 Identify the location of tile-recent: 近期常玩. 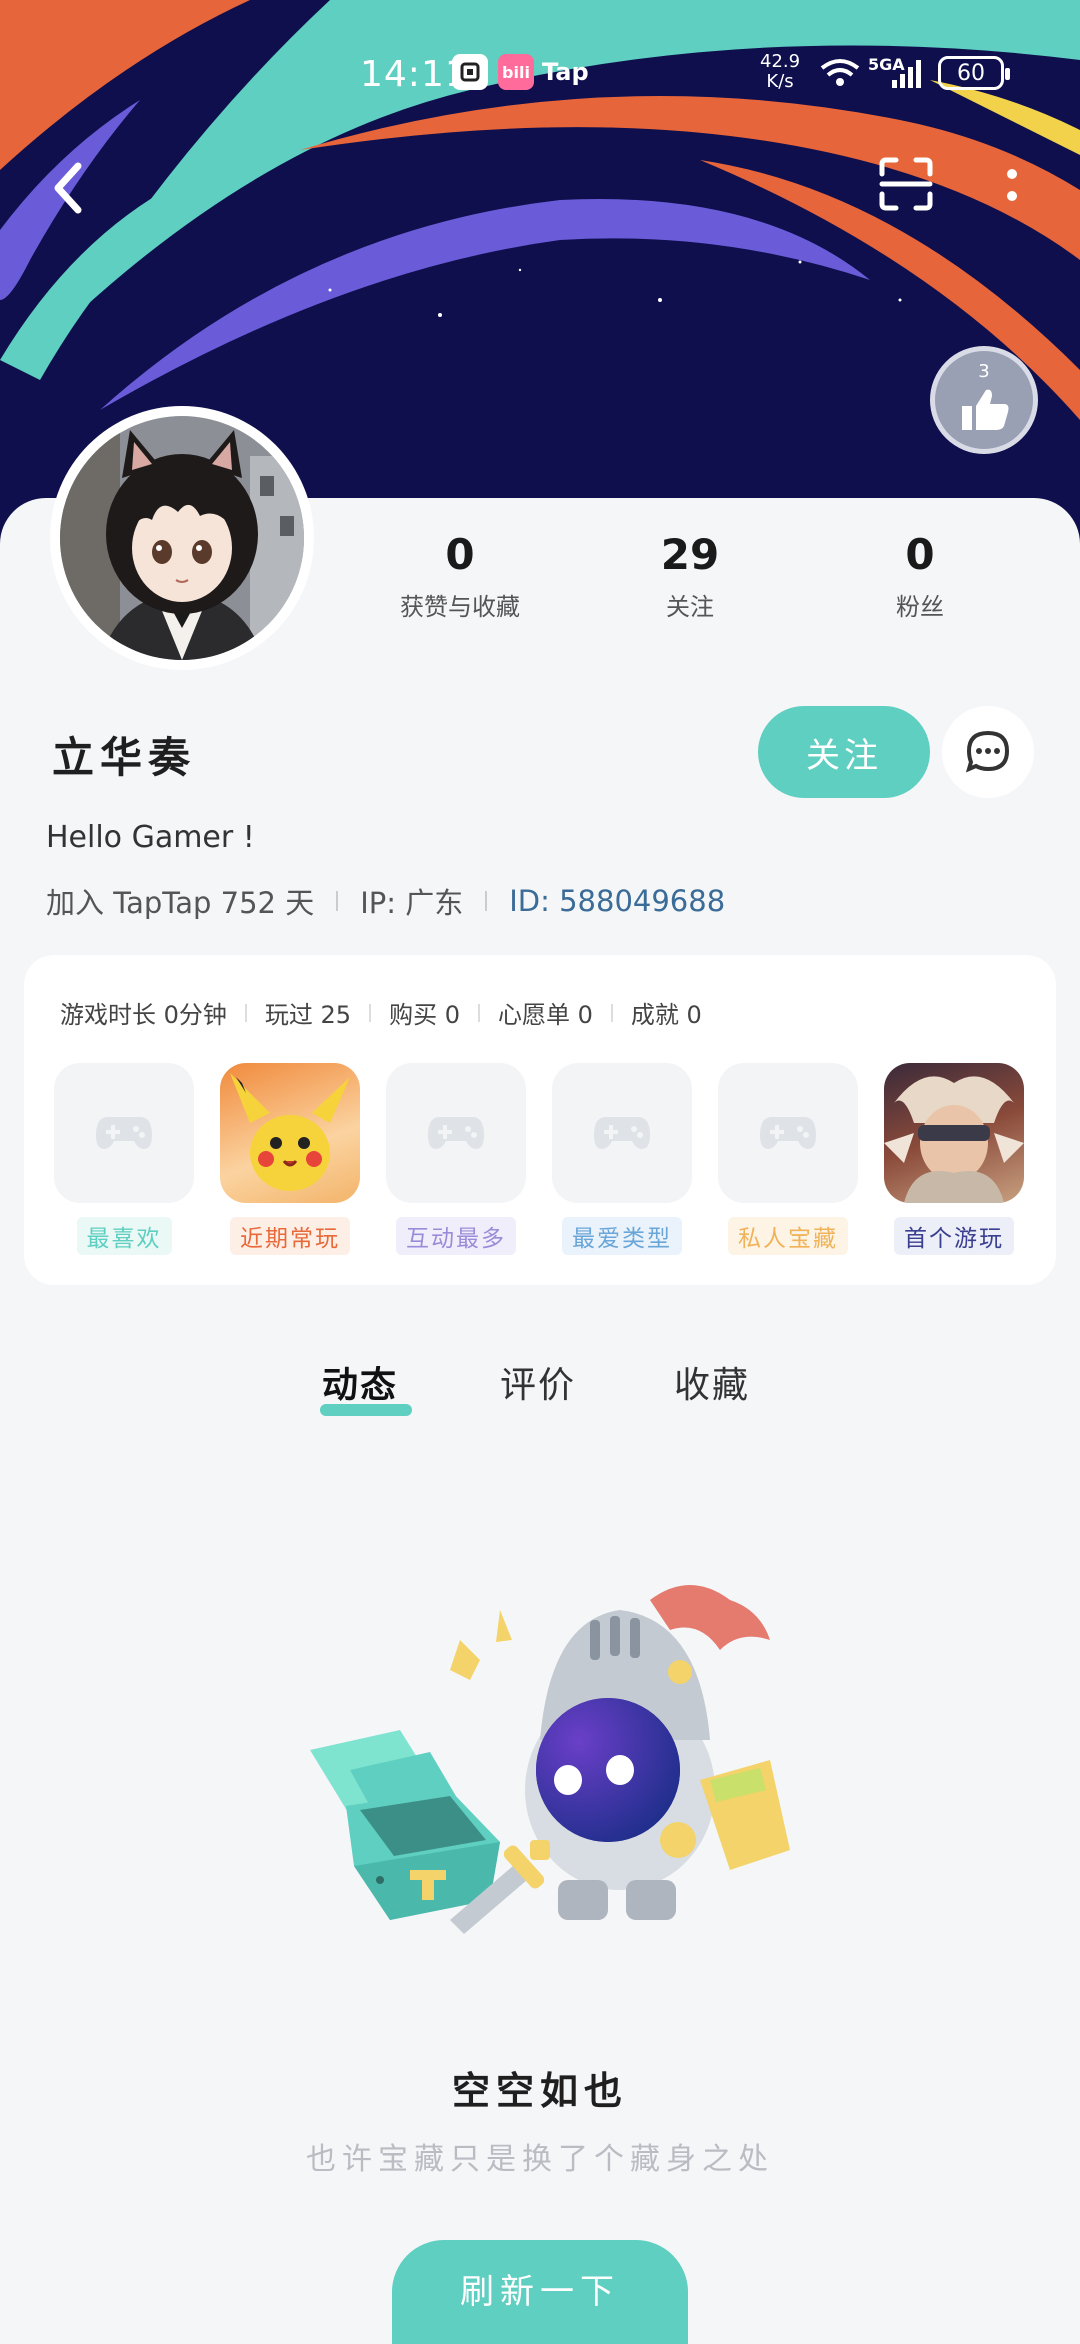
(290, 1159).